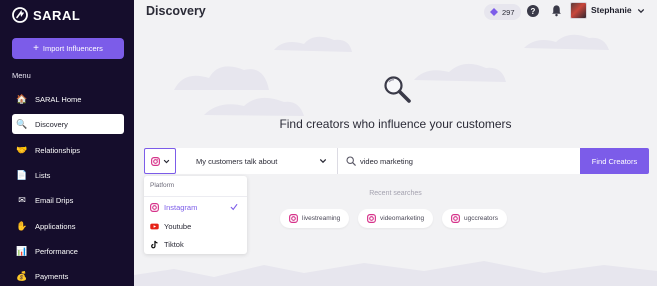 The width and height of the screenshot is (657, 286). Describe the element at coordinates (51, 124) in the screenshot. I see `sidebar-item-label: Discovery` at that location.